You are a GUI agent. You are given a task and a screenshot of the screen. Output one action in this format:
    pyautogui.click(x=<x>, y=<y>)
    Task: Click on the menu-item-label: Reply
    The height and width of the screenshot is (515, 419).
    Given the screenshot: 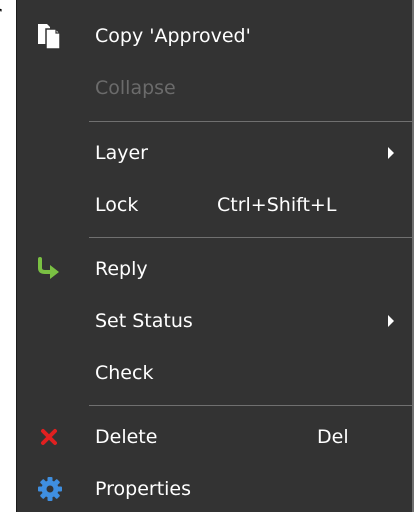 What is the action you would take?
    pyautogui.click(x=121, y=269)
    